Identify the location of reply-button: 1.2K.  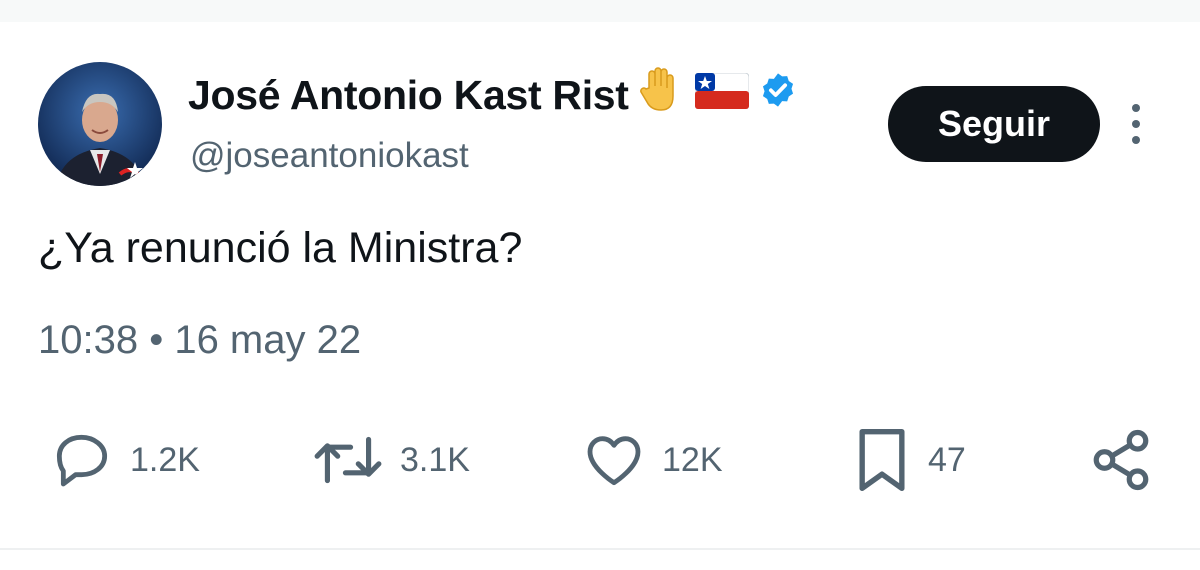
(125, 460).